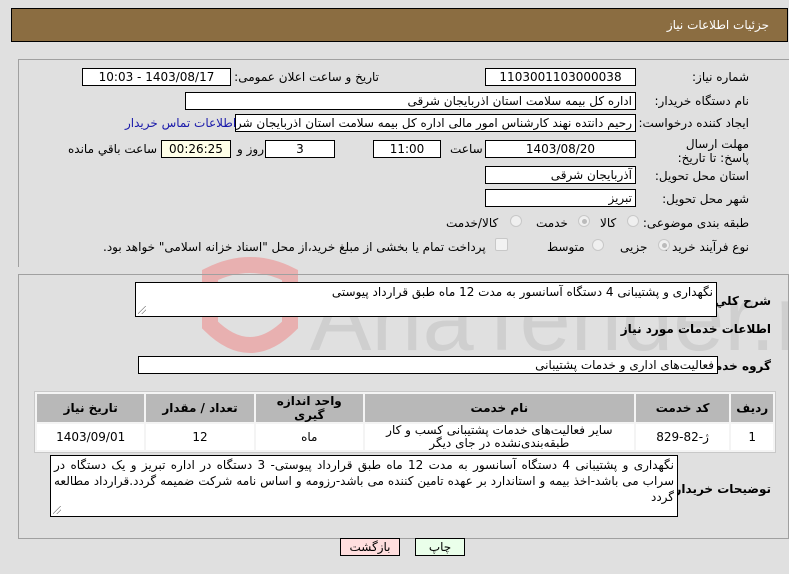 The width and height of the screenshot is (789, 574). What do you see at coordinates (91, 408) in the screenshot?
I see `col-need-date: تاریخ نیاز` at bounding box center [91, 408].